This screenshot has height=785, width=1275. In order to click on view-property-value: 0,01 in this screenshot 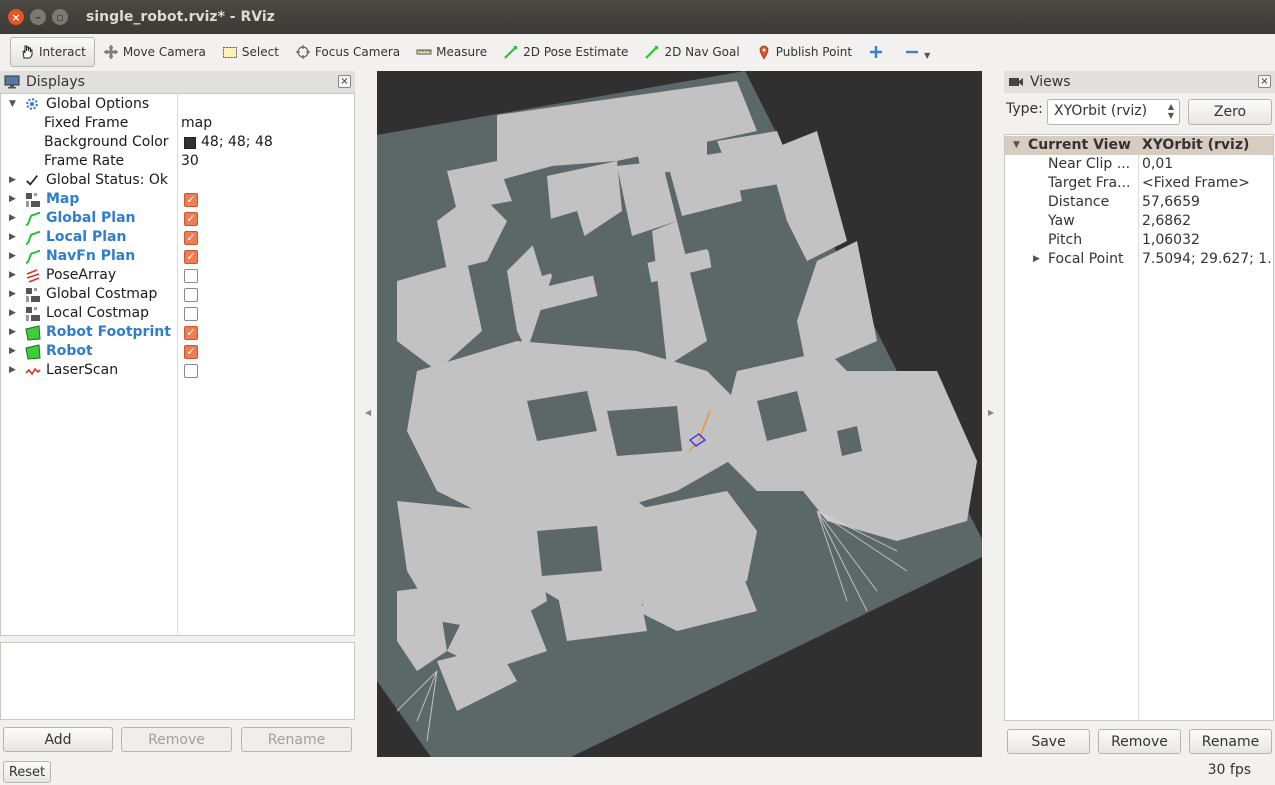, I will do `click(1207, 164)`.